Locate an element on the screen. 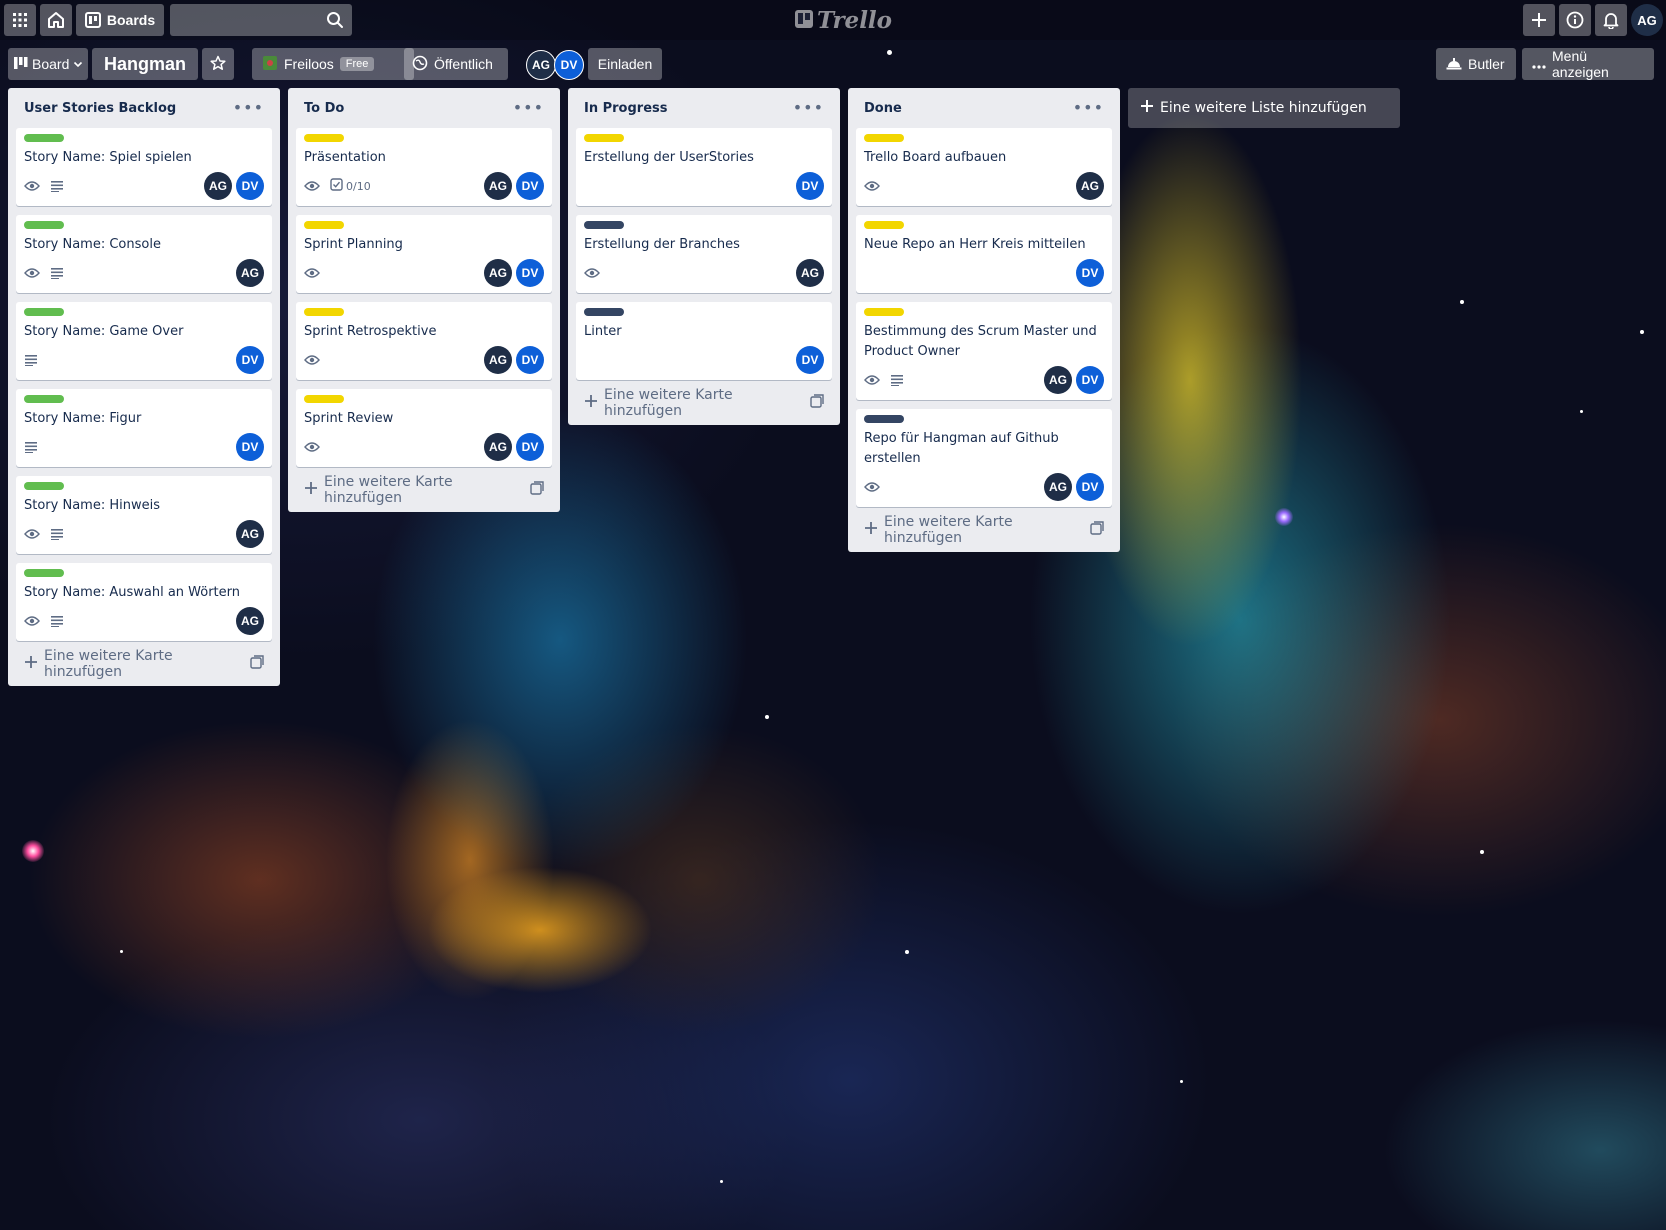 This screenshot has width=1666, height=1230. list-header: User Stories Backlog ••• is located at coordinates (144, 108).